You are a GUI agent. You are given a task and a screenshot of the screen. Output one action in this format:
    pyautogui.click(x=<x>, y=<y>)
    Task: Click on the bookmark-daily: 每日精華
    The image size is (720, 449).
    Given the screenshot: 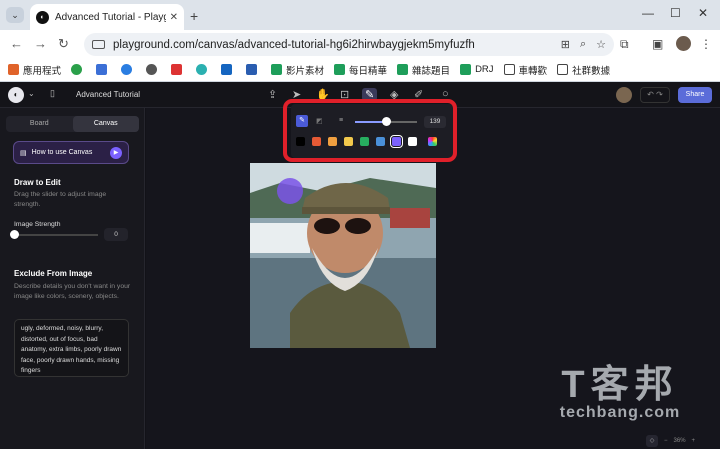 What is the action you would take?
    pyautogui.click(x=360, y=70)
    